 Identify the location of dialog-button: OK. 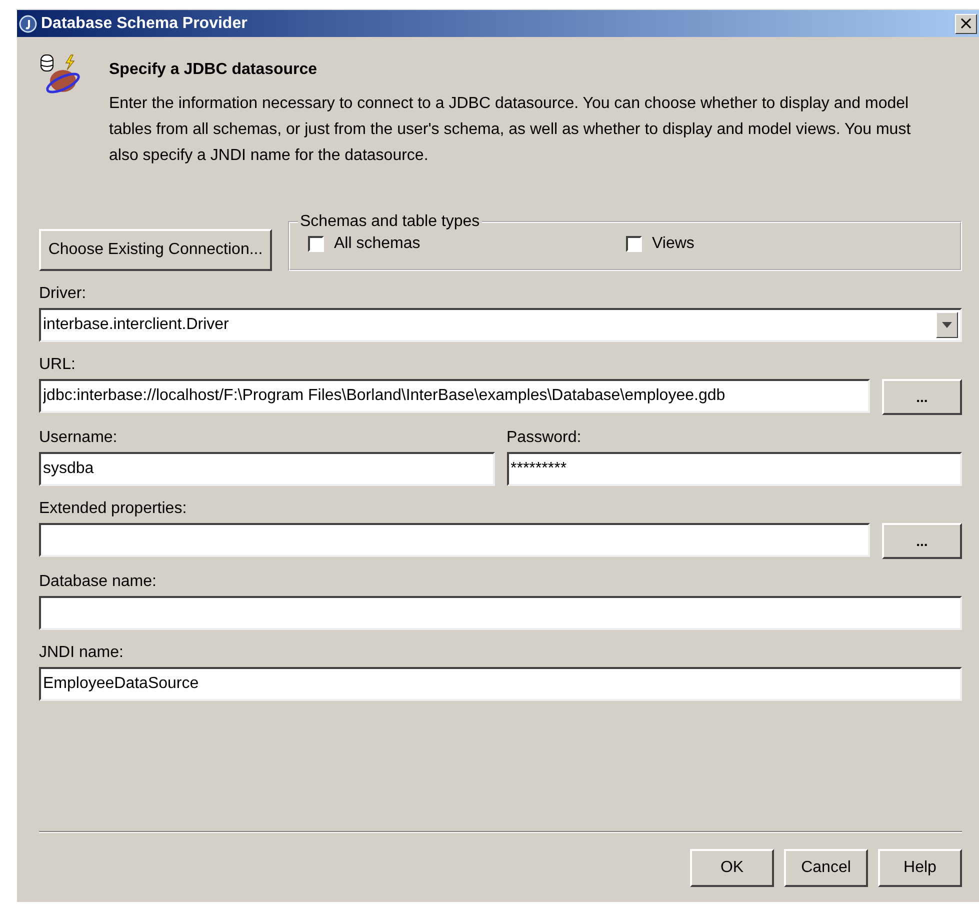
(732, 868).